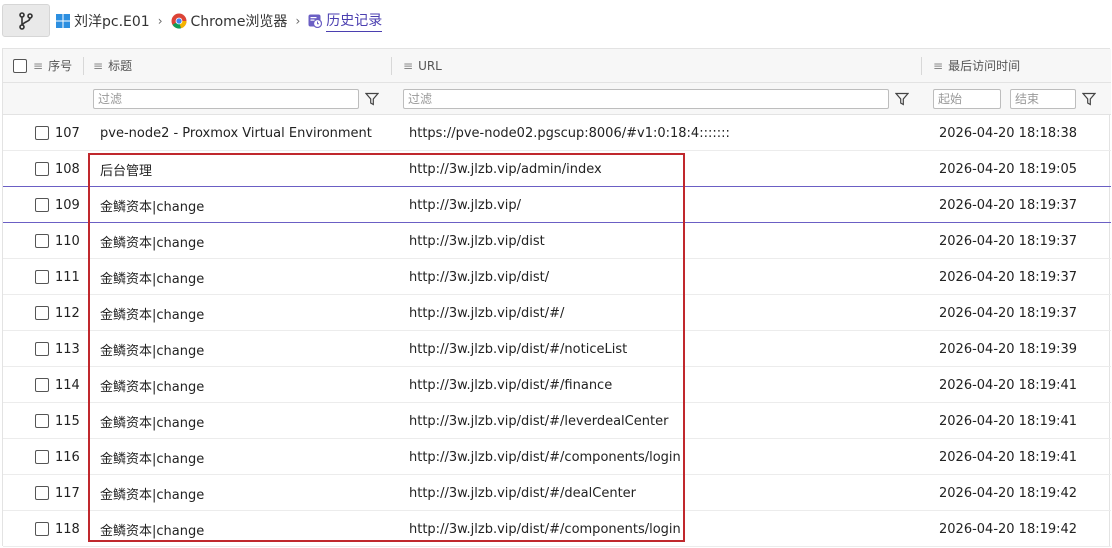  What do you see at coordinates (315, 21) in the screenshot?
I see `history-icon` at bounding box center [315, 21].